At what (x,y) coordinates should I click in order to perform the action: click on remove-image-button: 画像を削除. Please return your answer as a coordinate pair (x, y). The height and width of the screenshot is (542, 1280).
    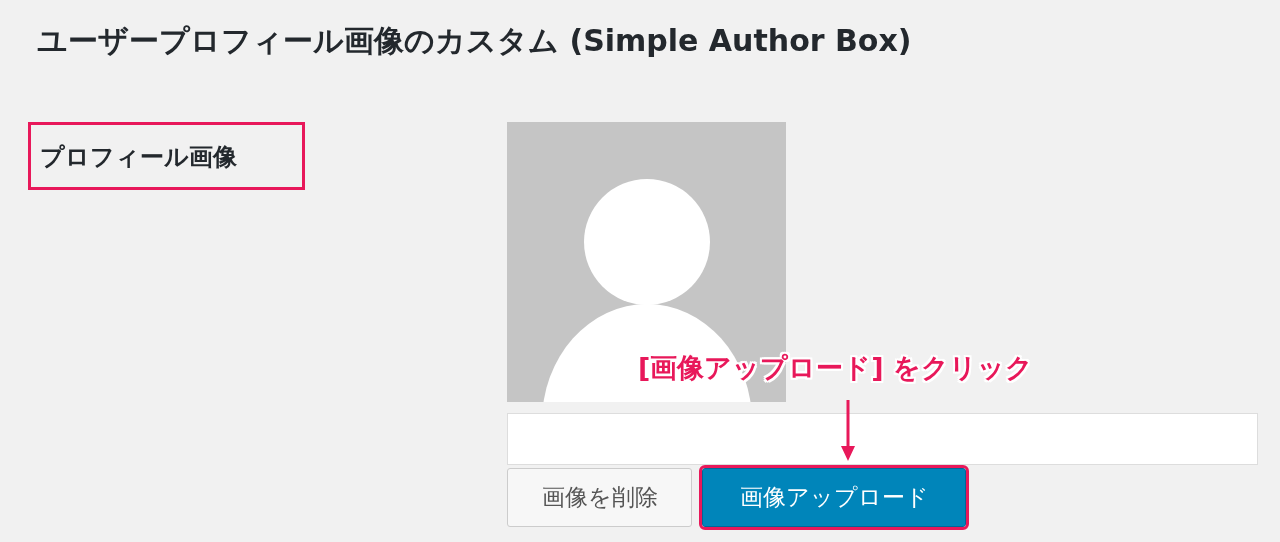
    Looking at the image, I should click on (599, 497).